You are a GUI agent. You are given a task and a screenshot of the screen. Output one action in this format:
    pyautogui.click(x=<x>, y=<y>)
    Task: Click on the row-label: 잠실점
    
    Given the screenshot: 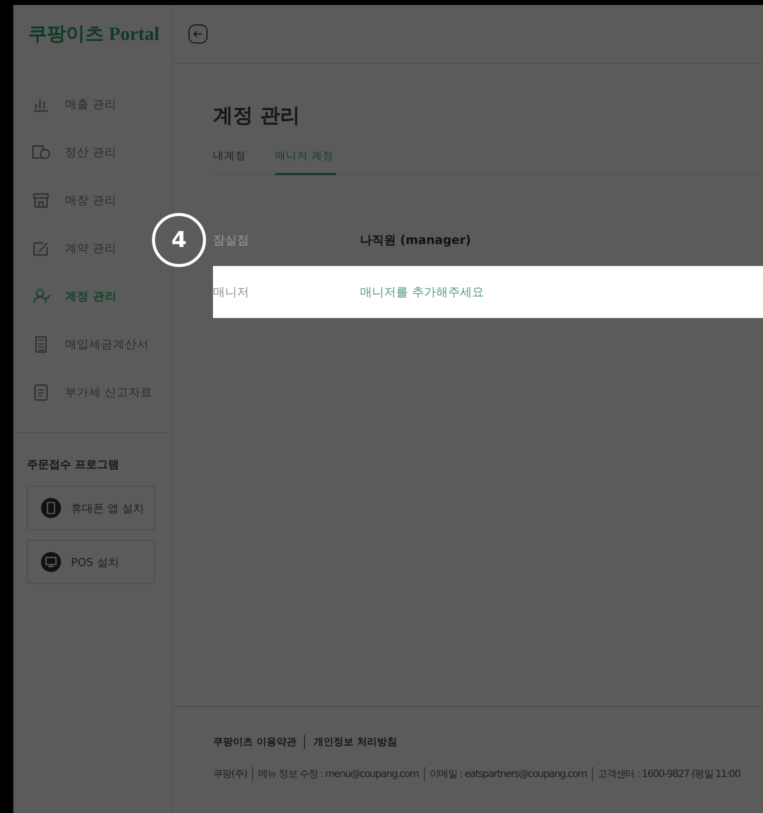 What is the action you would take?
    pyautogui.click(x=231, y=240)
    